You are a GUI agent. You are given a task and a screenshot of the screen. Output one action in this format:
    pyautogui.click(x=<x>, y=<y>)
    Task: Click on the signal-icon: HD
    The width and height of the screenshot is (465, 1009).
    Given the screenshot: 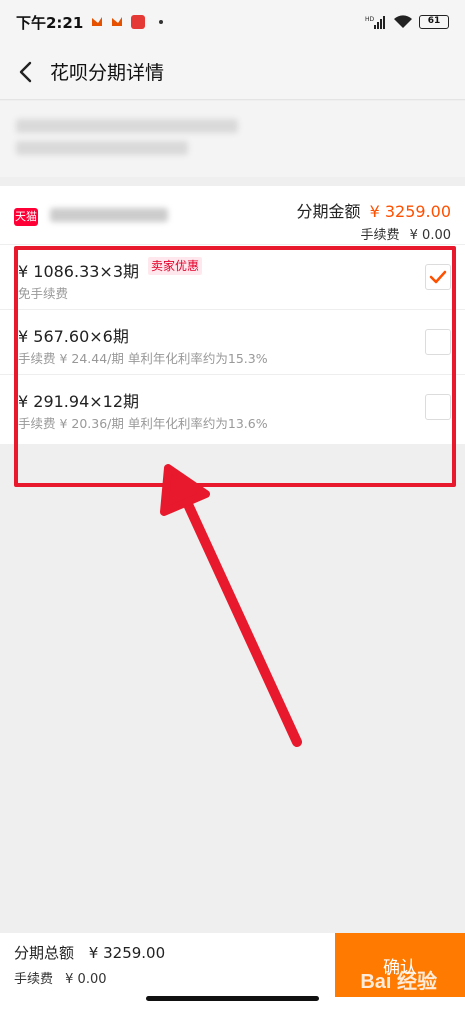 What is the action you would take?
    pyautogui.click(x=375, y=22)
    